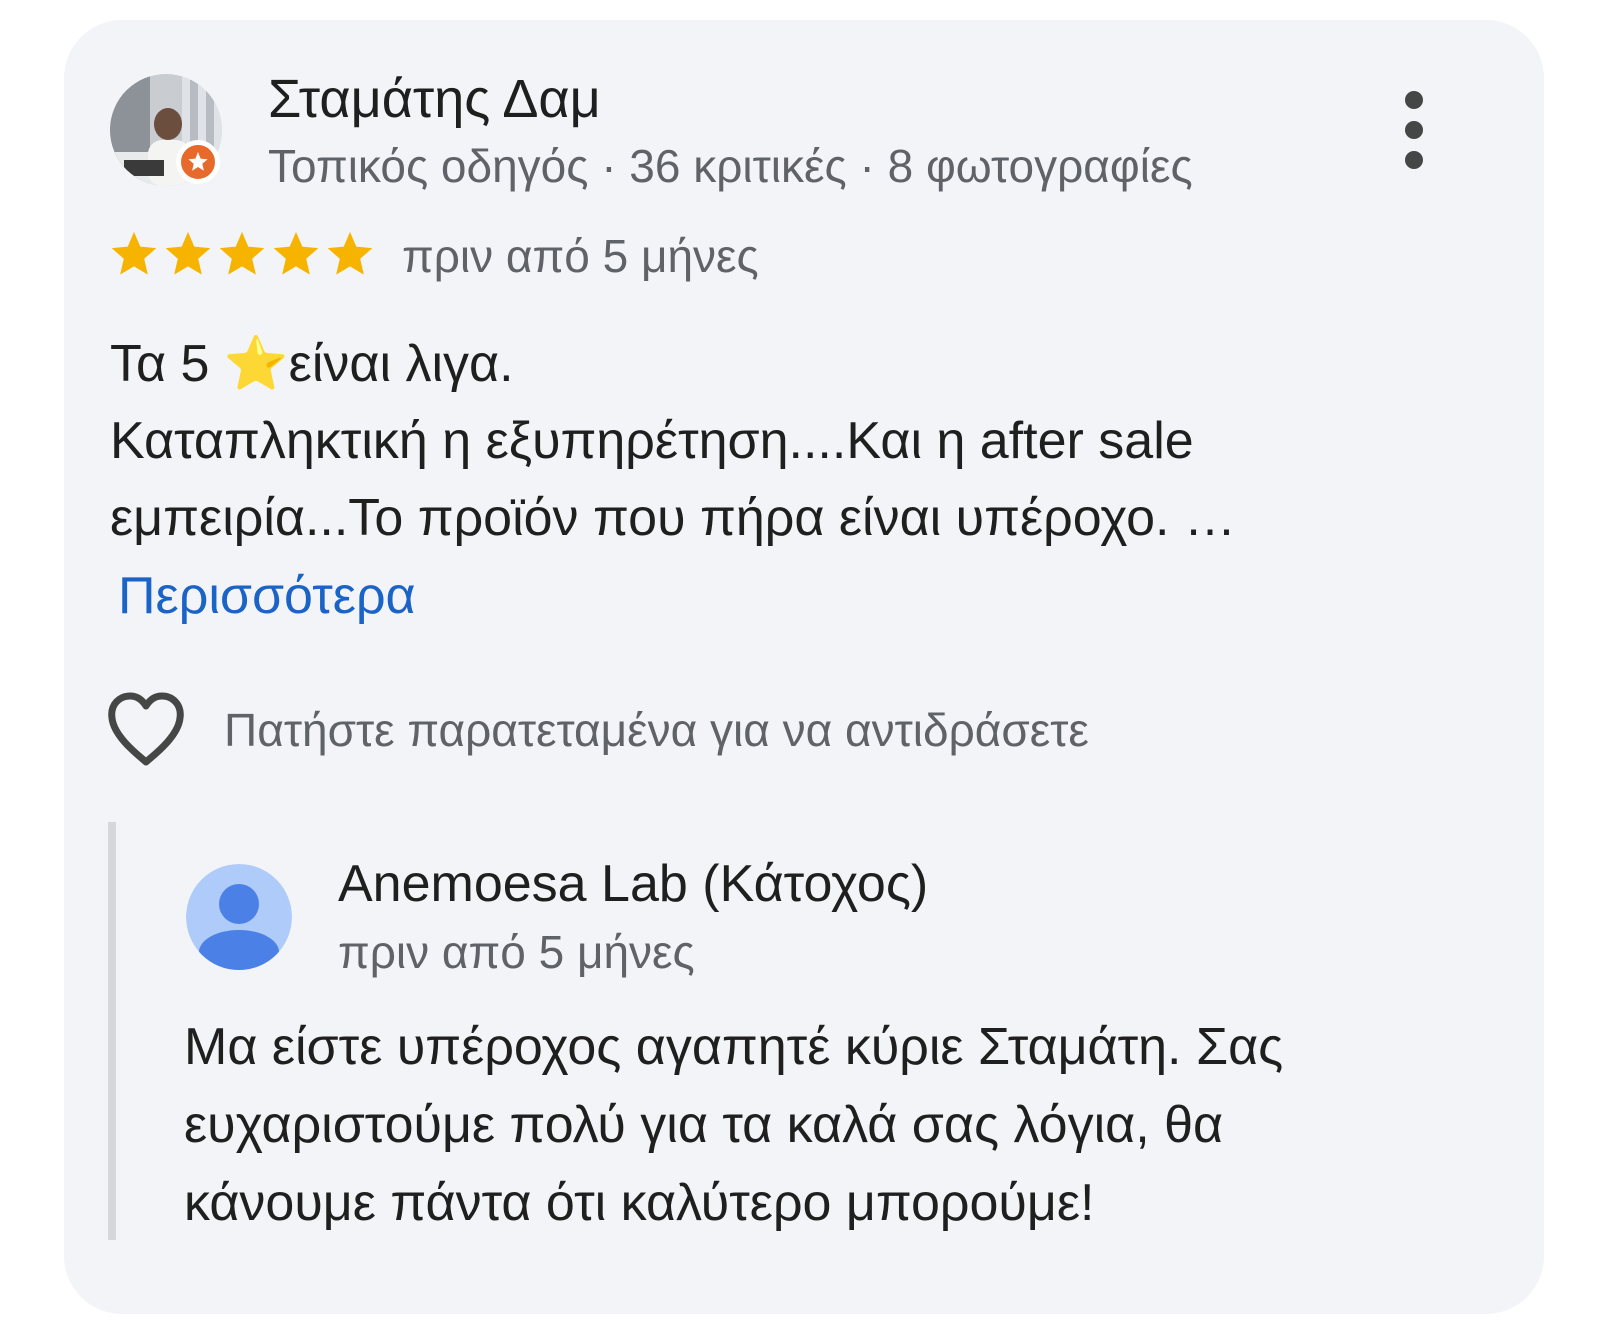 The image size is (1600, 1325). I want to click on review-date: πριν από 5 μήνες, so click(580, 256).